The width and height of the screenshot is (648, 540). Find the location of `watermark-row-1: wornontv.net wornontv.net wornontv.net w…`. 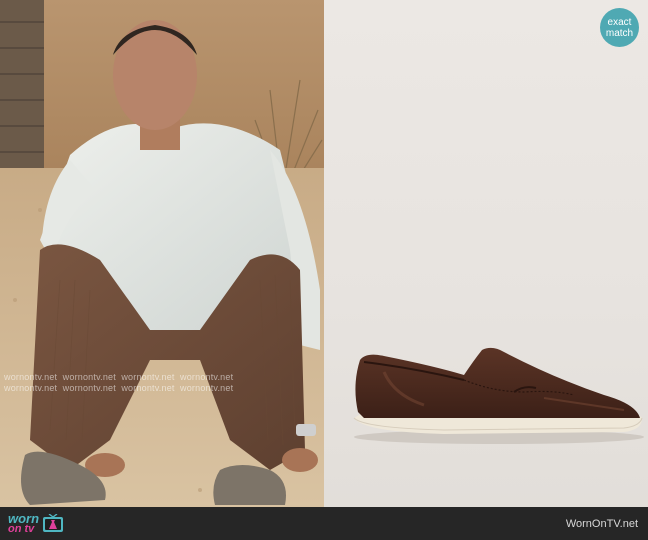

watermark-row-1: wornontv.net wornontv.net wornontv.net w… is located at coordinates (118, 377).